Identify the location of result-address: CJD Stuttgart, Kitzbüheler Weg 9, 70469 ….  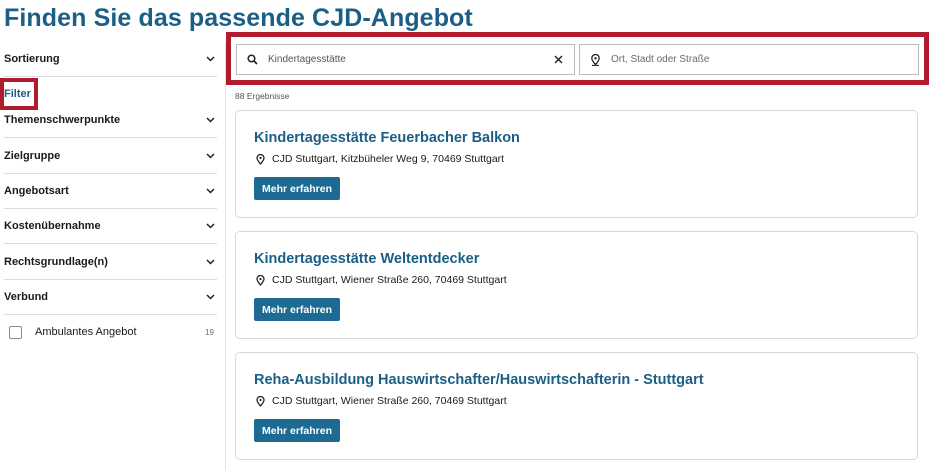
(379, 159).